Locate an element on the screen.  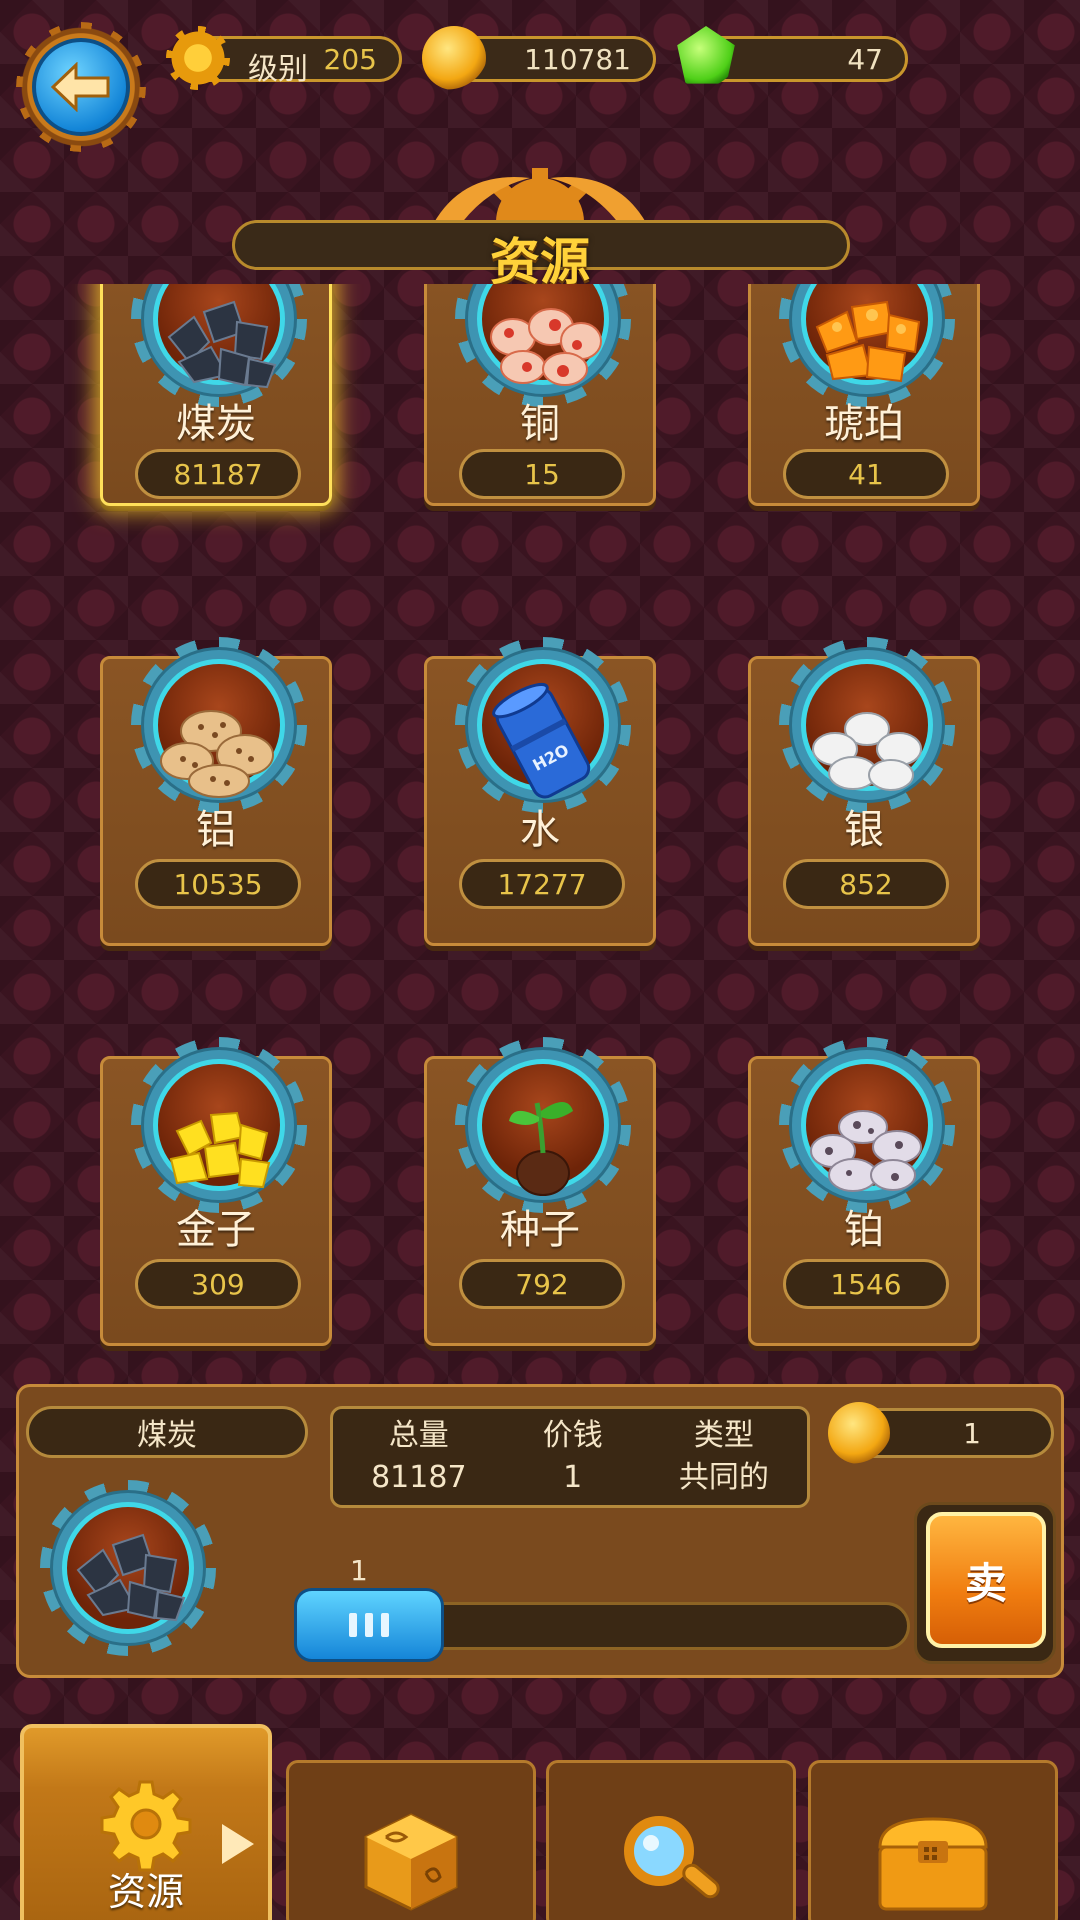
resource-stats: 总量 81187 价钱 1 类型 共同的 is located at coordinates (570, 1457).